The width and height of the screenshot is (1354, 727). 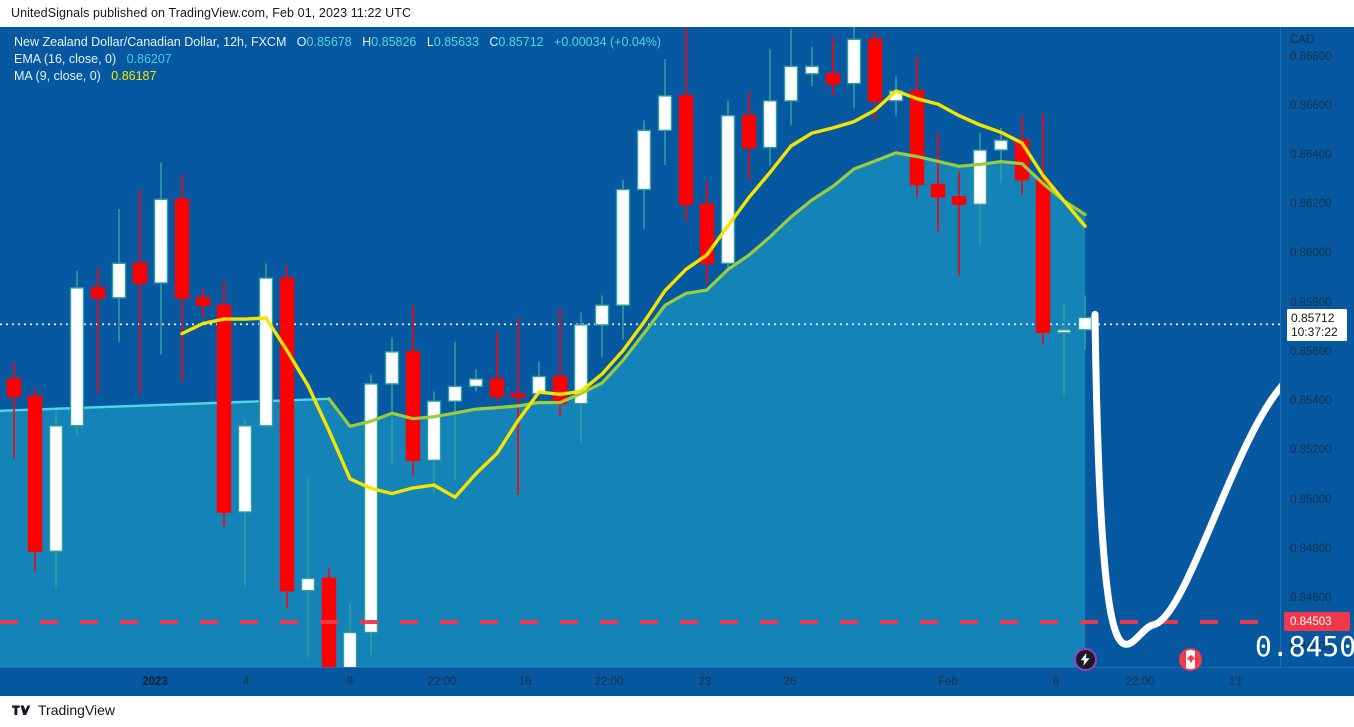 What do you see at coordinates (677, 681) in the screenshot?
I see `time-axis: 2023 4 9 22:00 16 22:00 23 26 Feb 6 22:00 13` at bounding box center [677, 681].